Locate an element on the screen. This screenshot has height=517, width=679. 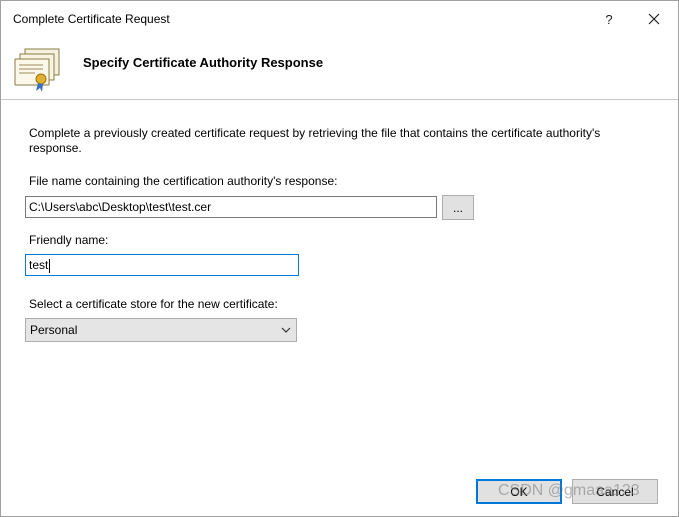
close-icon is located at coordinates (654, 19).